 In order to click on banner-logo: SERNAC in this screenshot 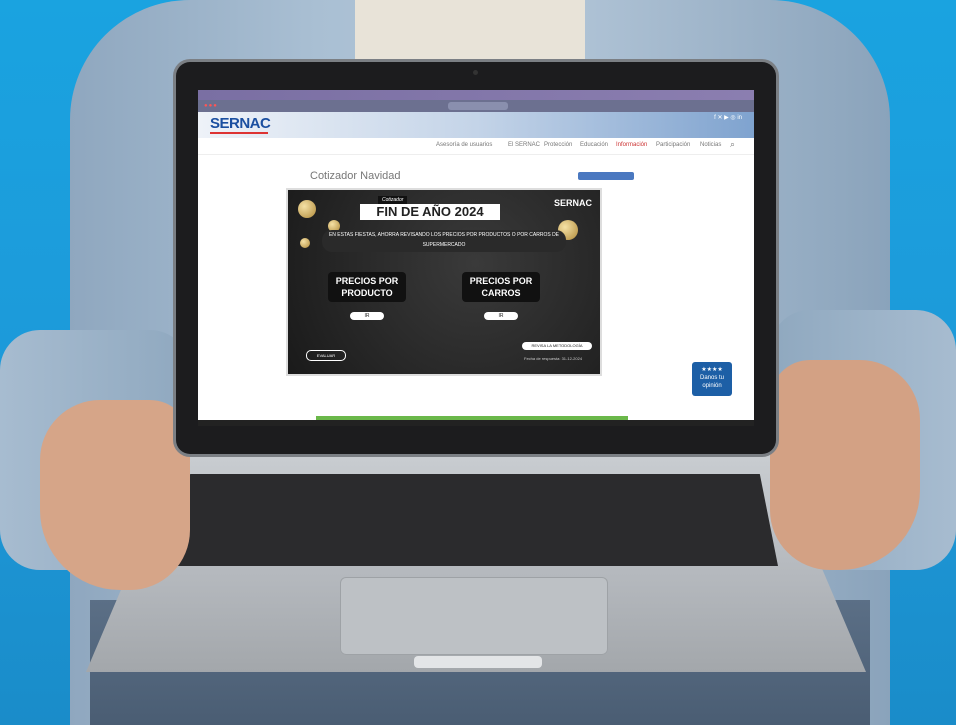, I will do `click(572, 203)`.